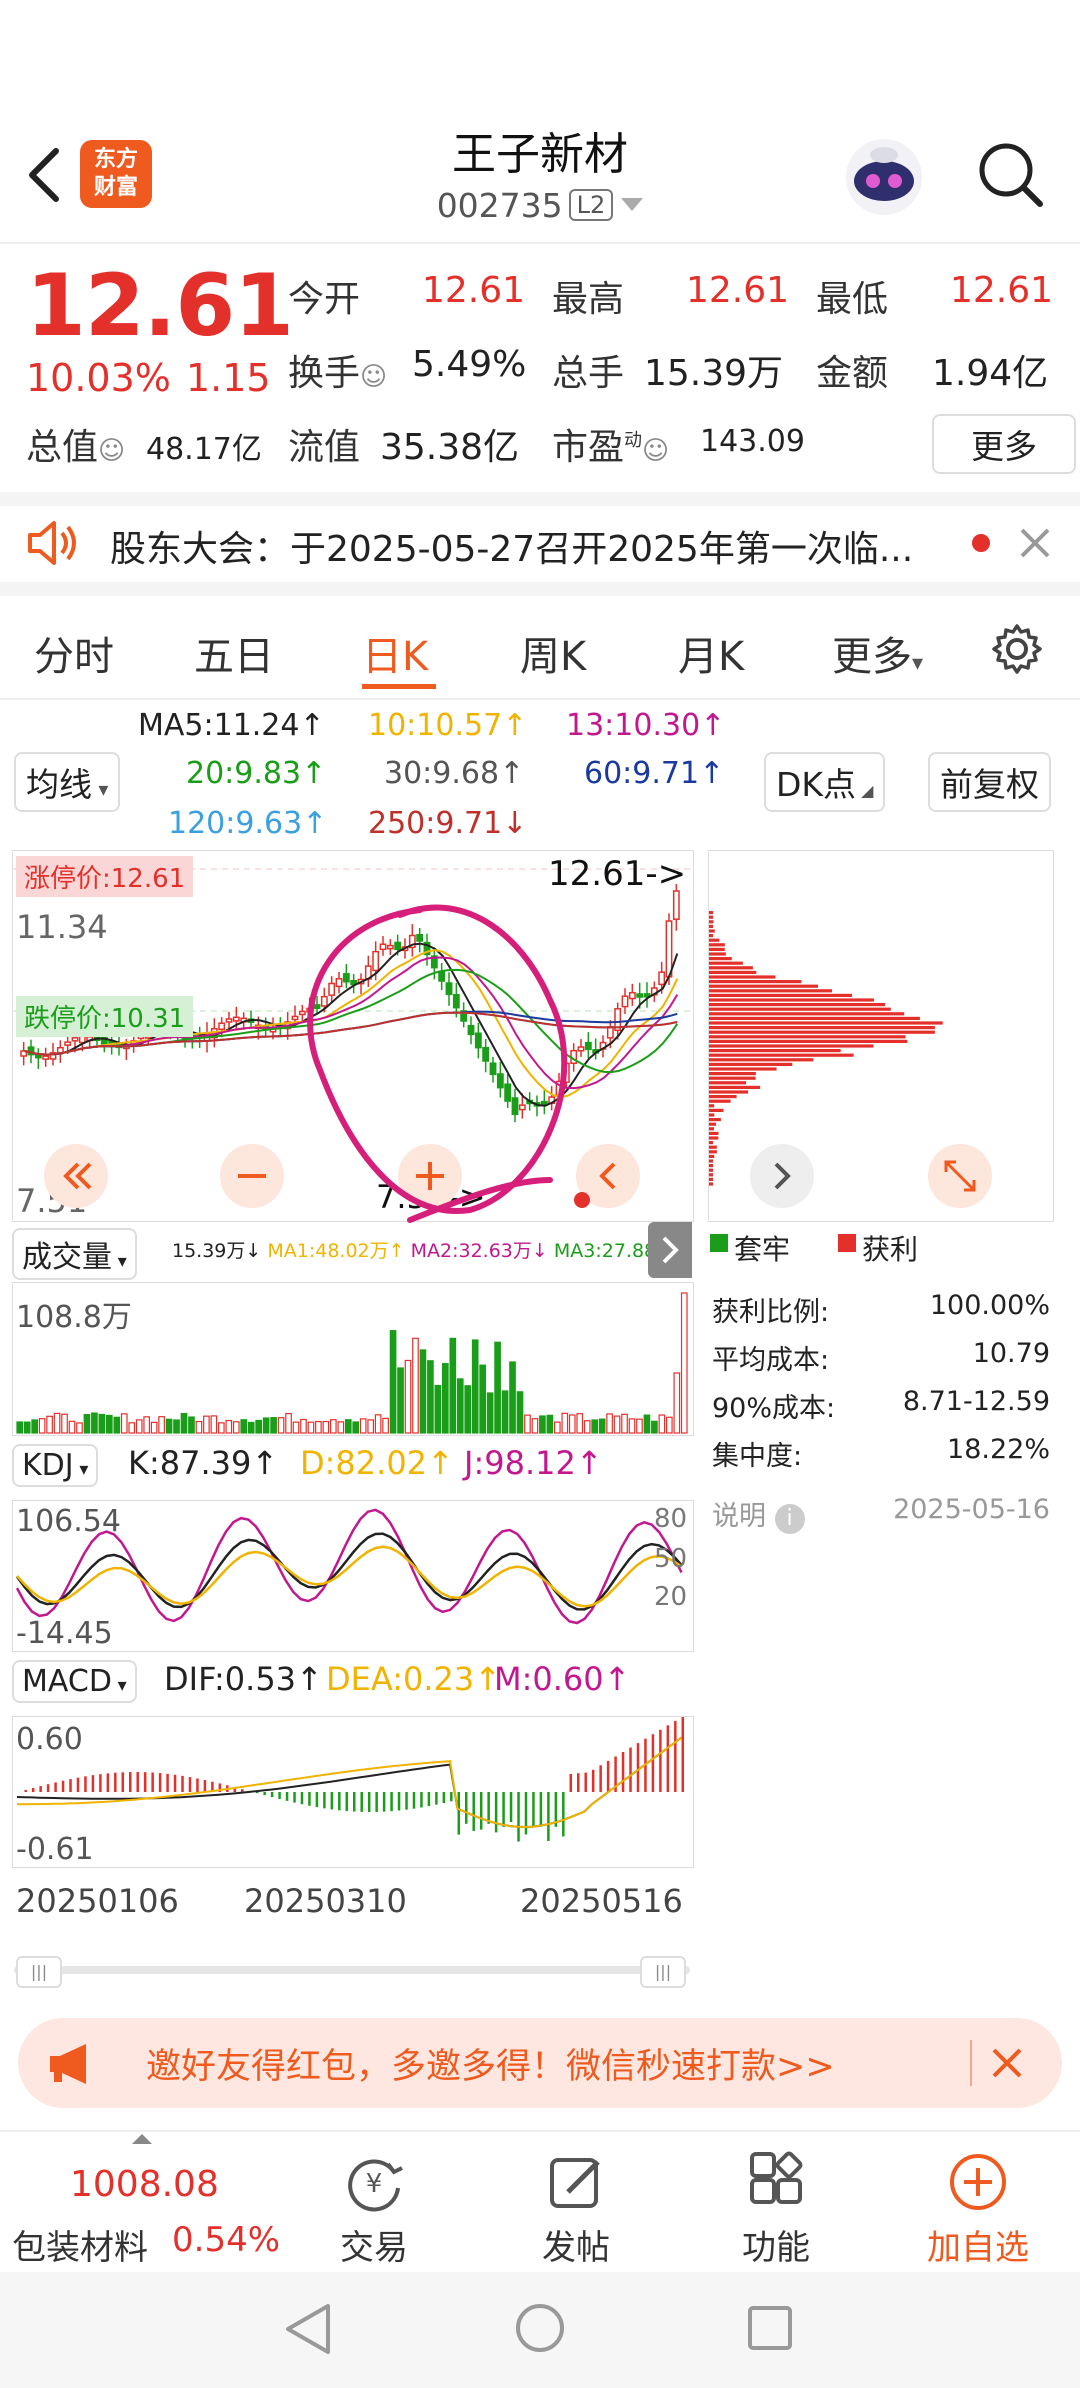  Describe the element at coordinates (670, 1250) in the screenshot. I see `expand-panel-button` at that location.